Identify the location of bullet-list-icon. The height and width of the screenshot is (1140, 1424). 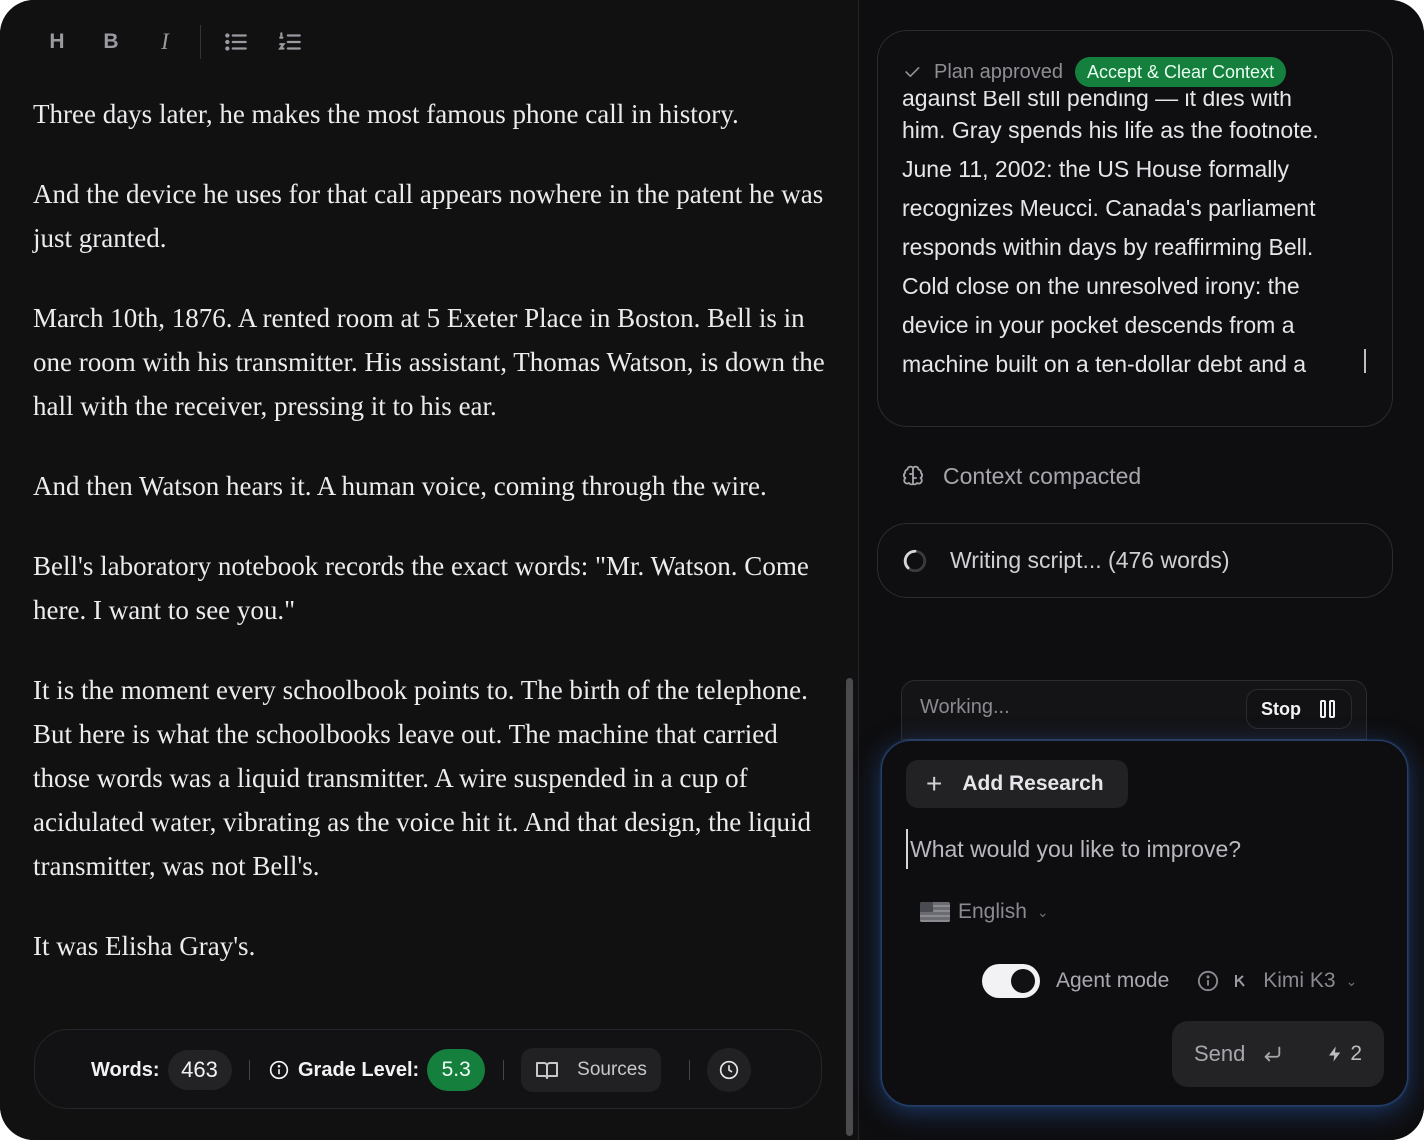
(236, 42).